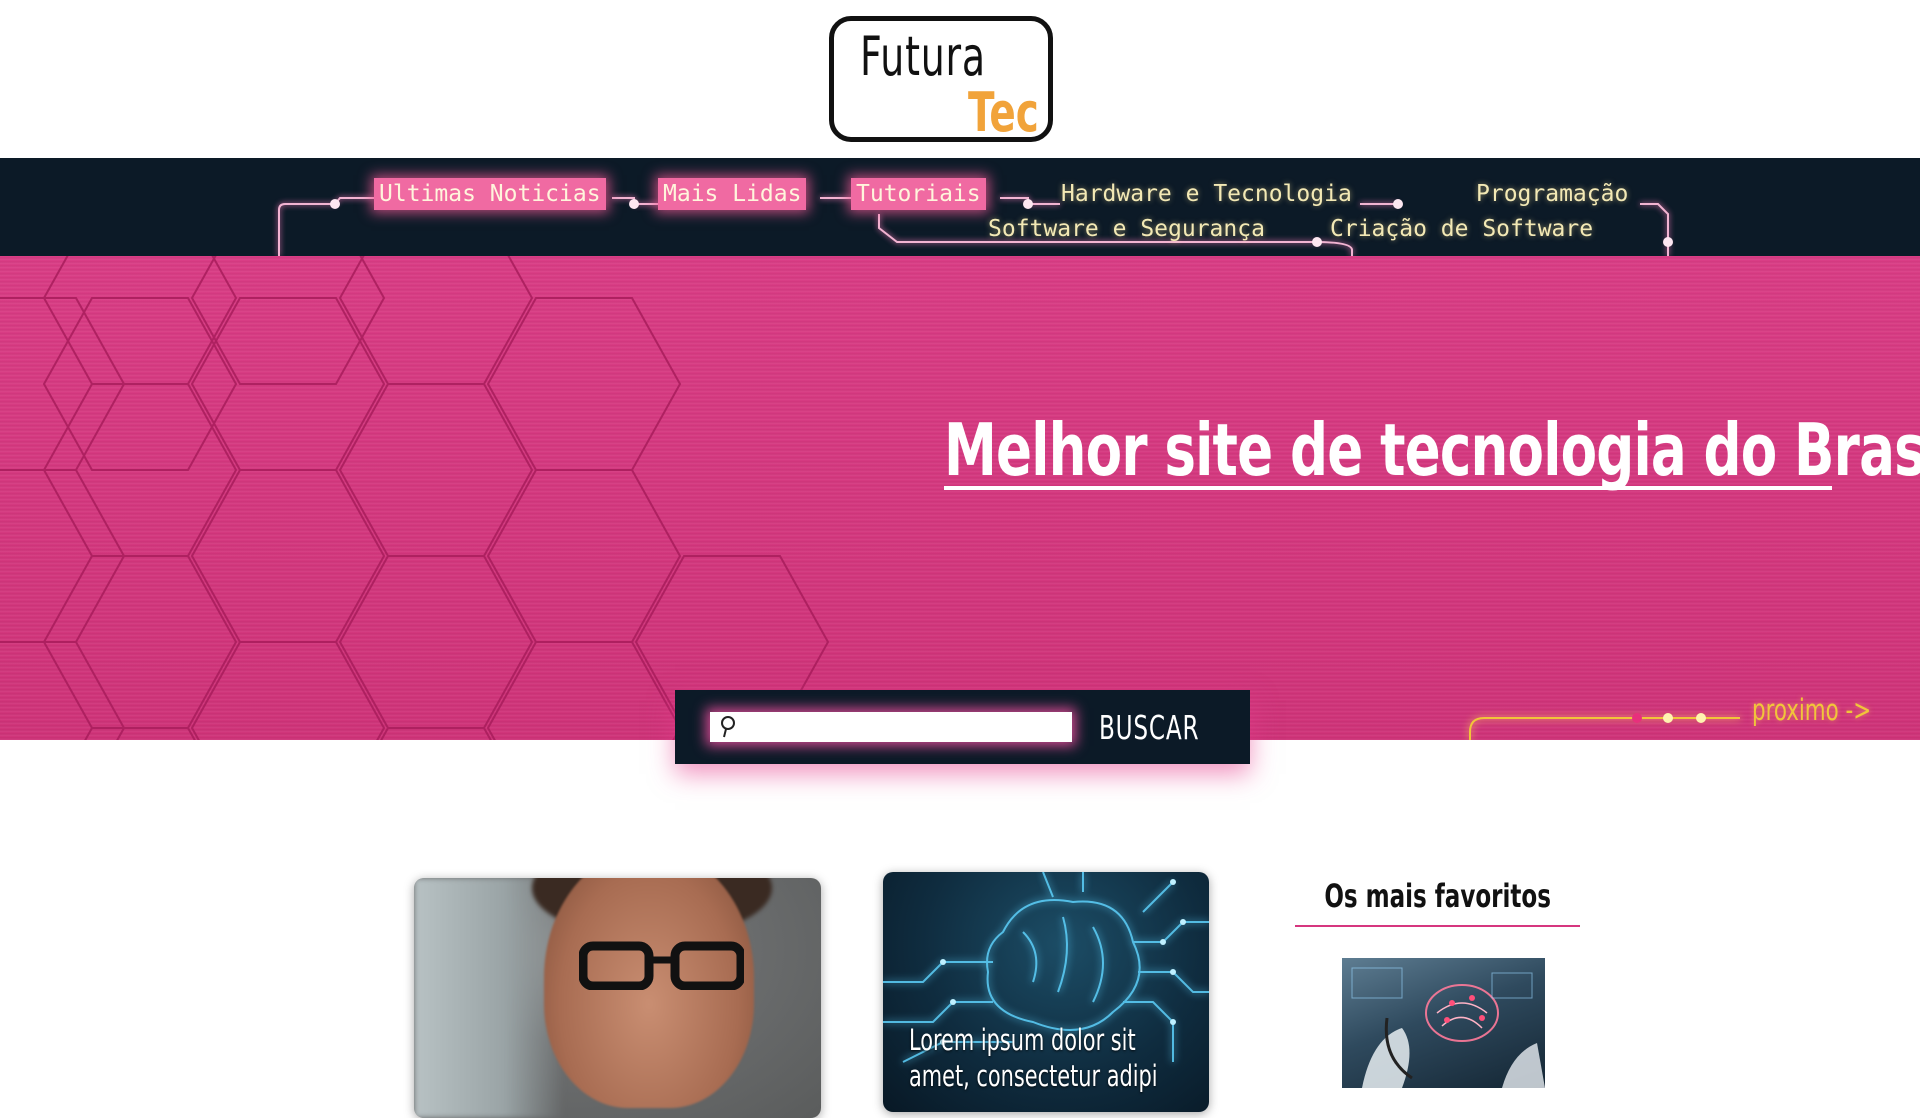 This screenshot has height=1118, width=1920. I want to click on boy-with-glasses-photo, so click(649, 993).